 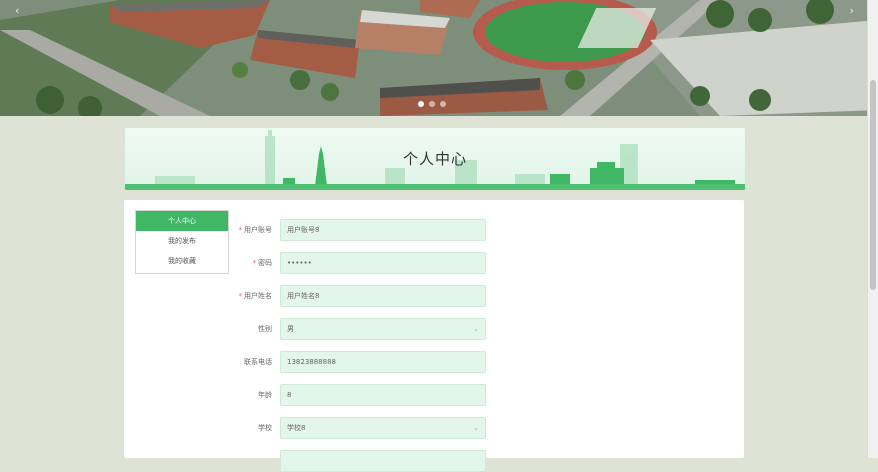 I want to click on form-row-password: * 密码, so click(x=359, y=263).